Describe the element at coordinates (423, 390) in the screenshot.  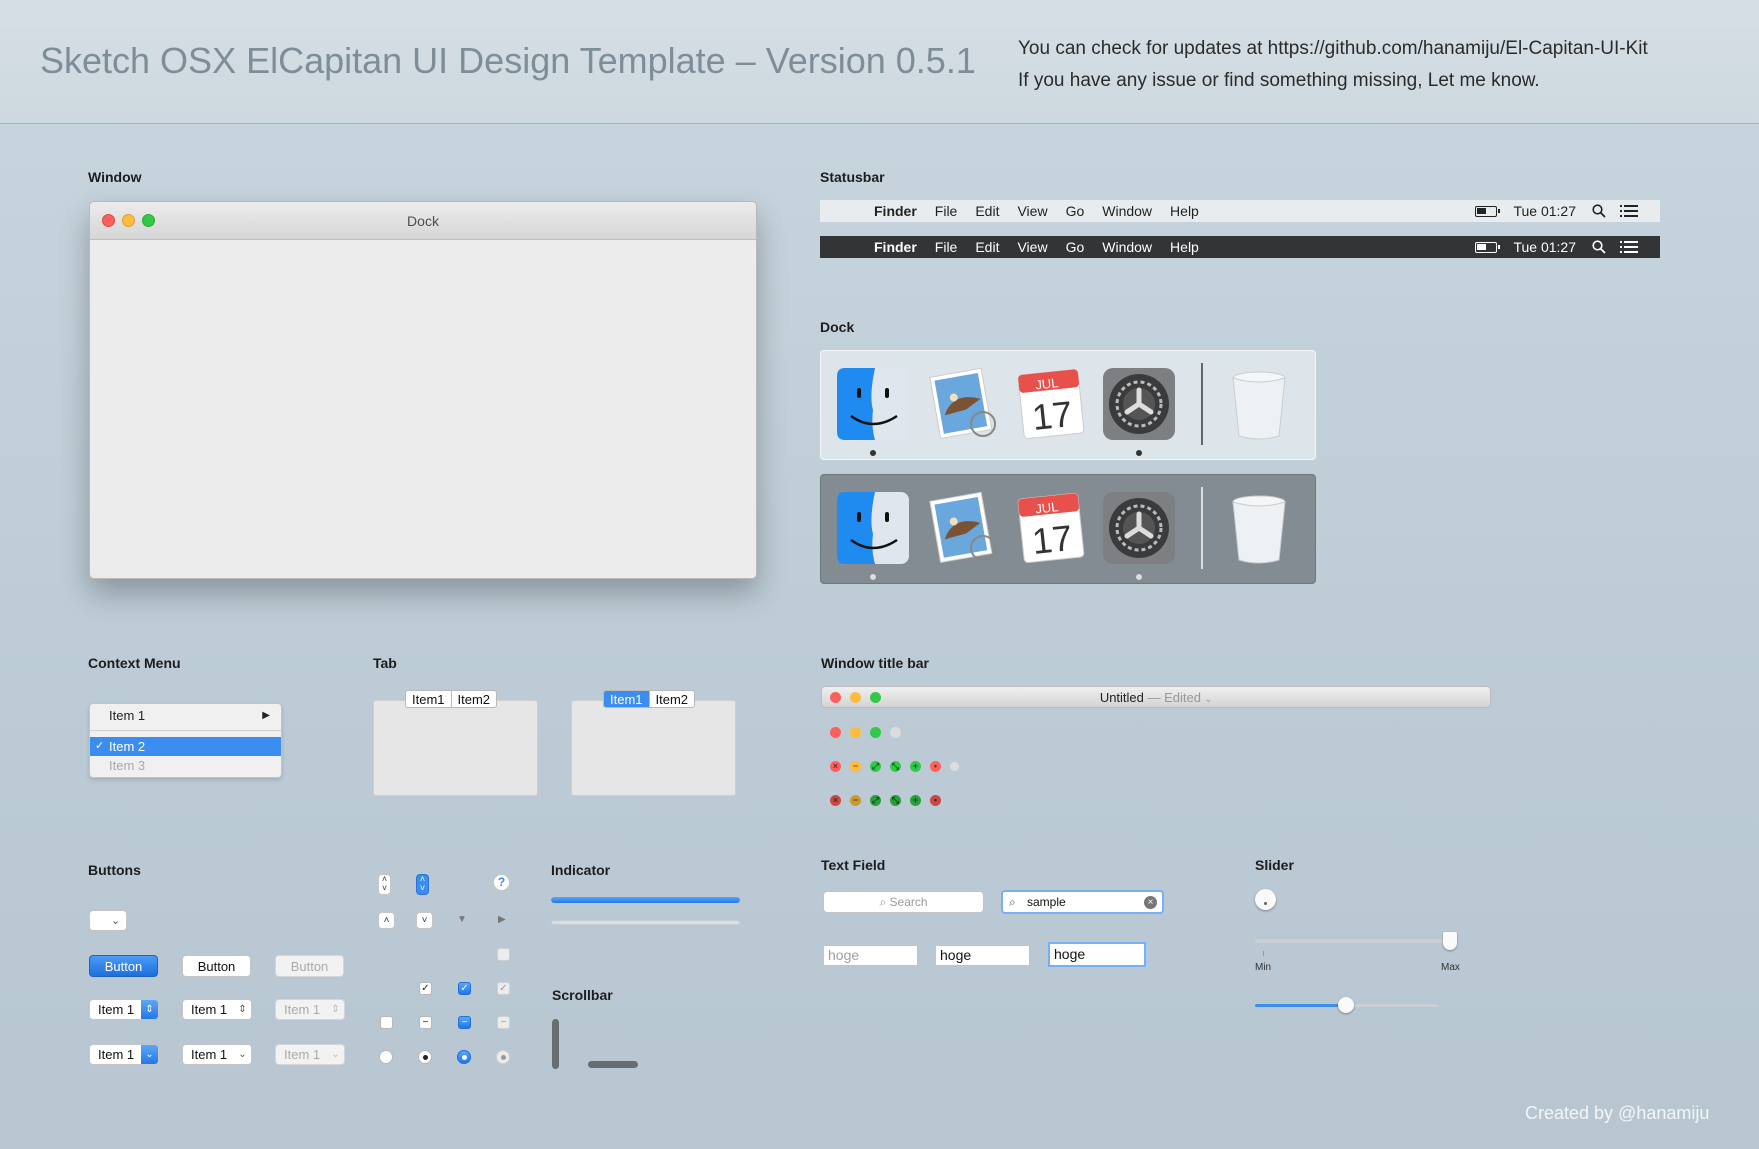
I see `window: Dock` at that location.